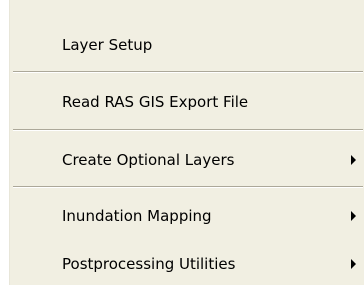 This screenshot has height=289, width=364. What do you see at coordinates (155, 102) in the screenshot?
I see `menu-item-label: Read RAS GIS Export File` at bounding box center [155, 102].